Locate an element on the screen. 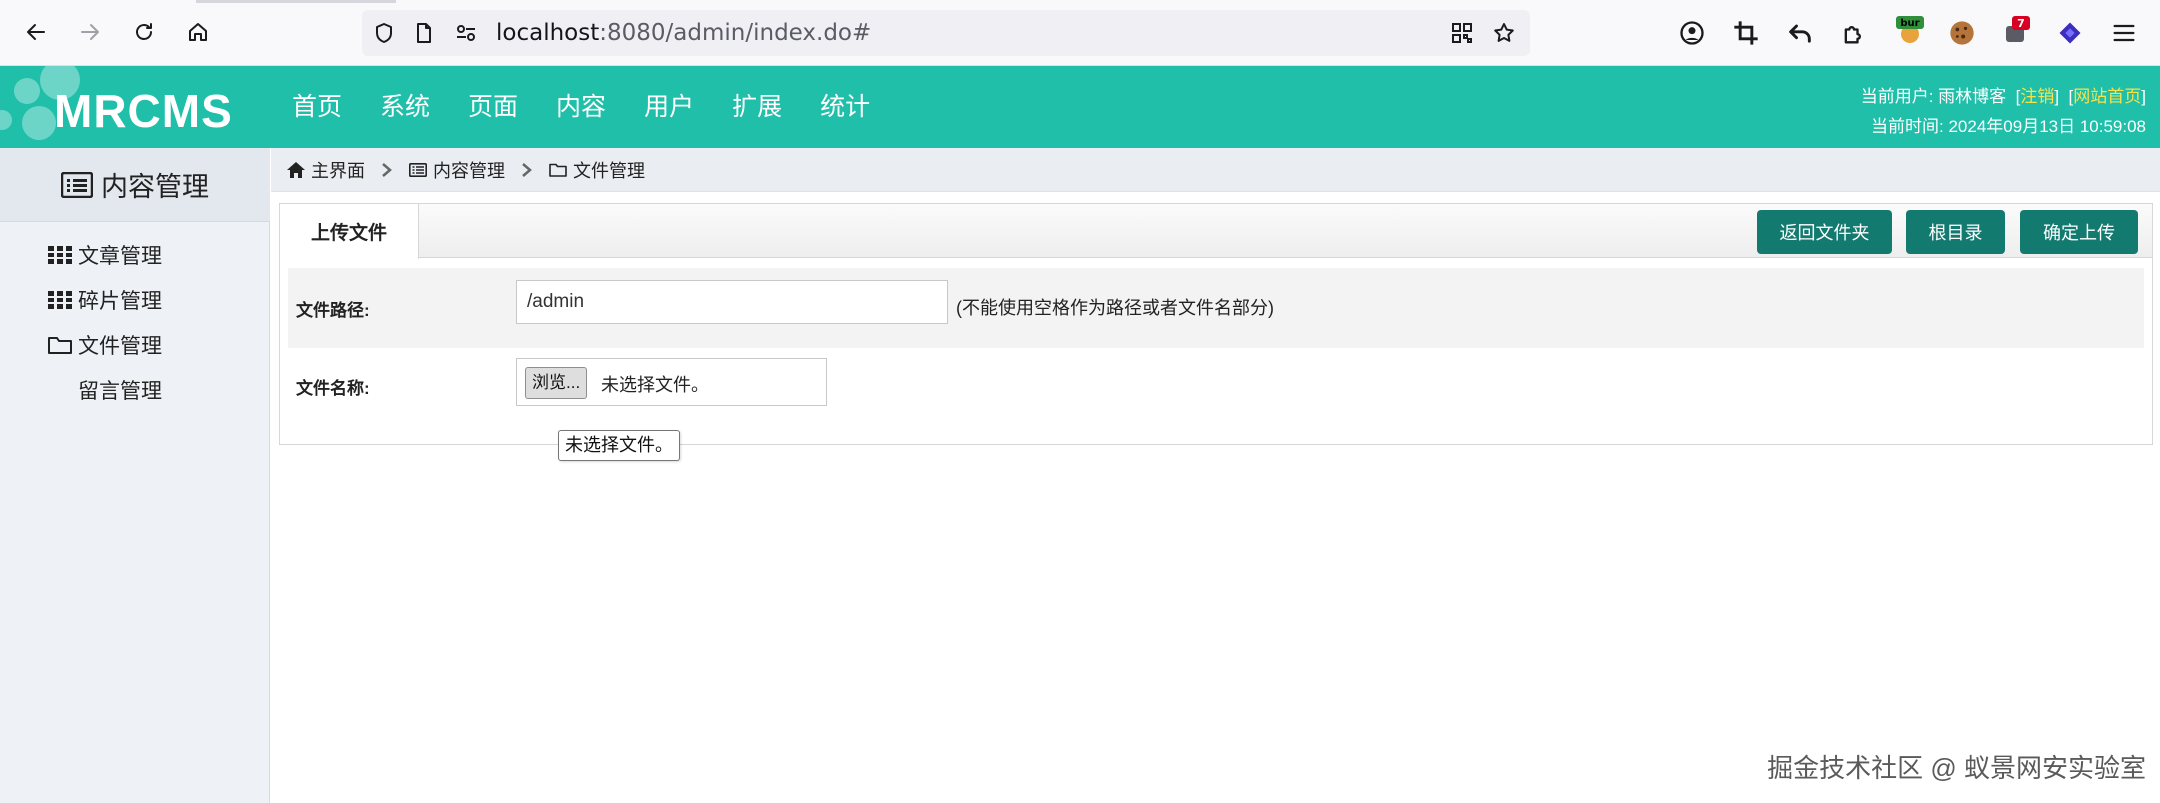 This screenshot has height=803, width=2160. confirm-upload-button: 确定上传 is located at coordinates (2079, 232).